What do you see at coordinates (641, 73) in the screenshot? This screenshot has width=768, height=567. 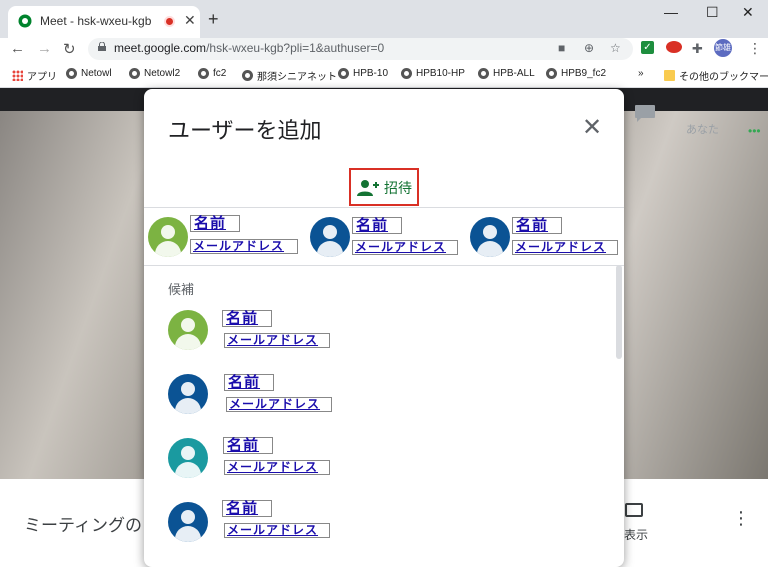 I see `bookmarks-overflow-button: »` at bounding box center [641, 73].